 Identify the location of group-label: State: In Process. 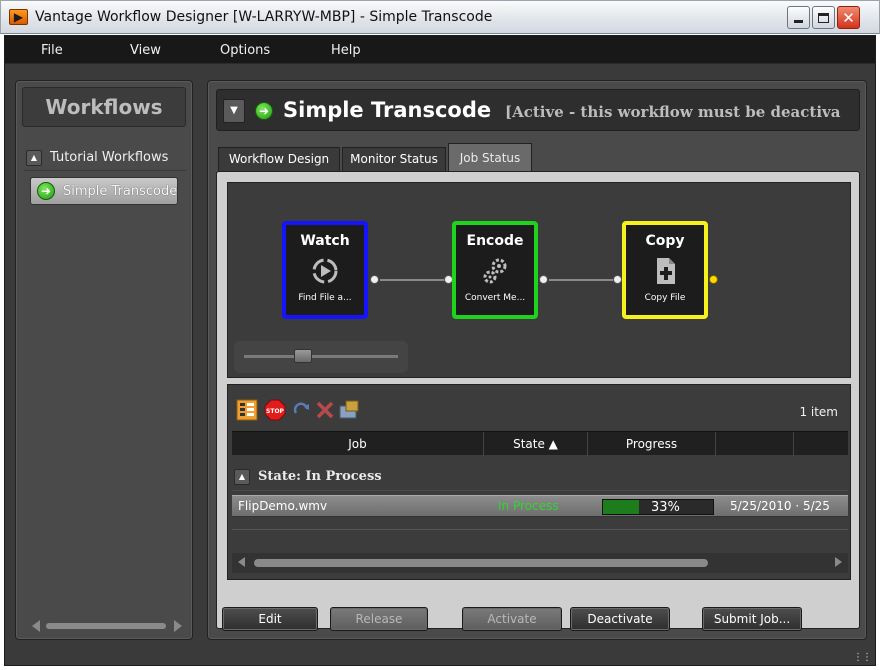
(320, 476).